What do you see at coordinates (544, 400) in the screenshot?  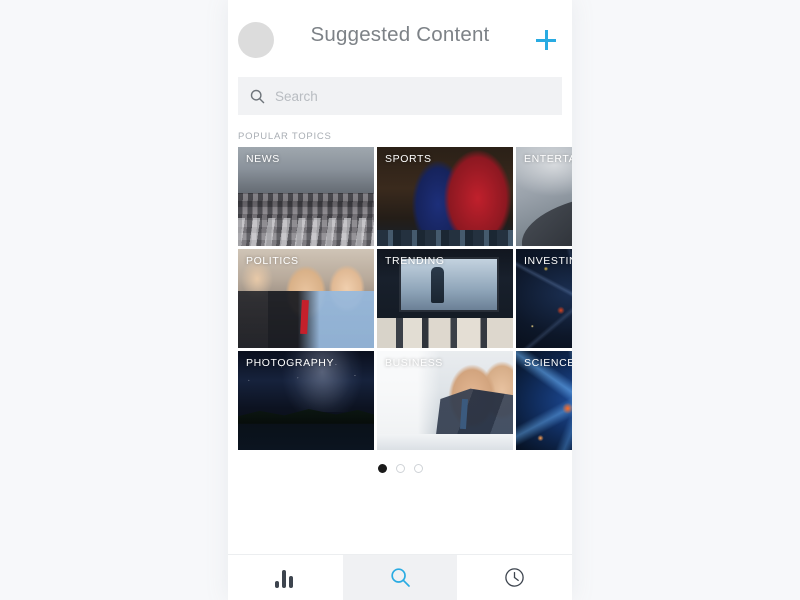 I see `topic-tile-science: SCIENCE` at bounding box center [544, 400].